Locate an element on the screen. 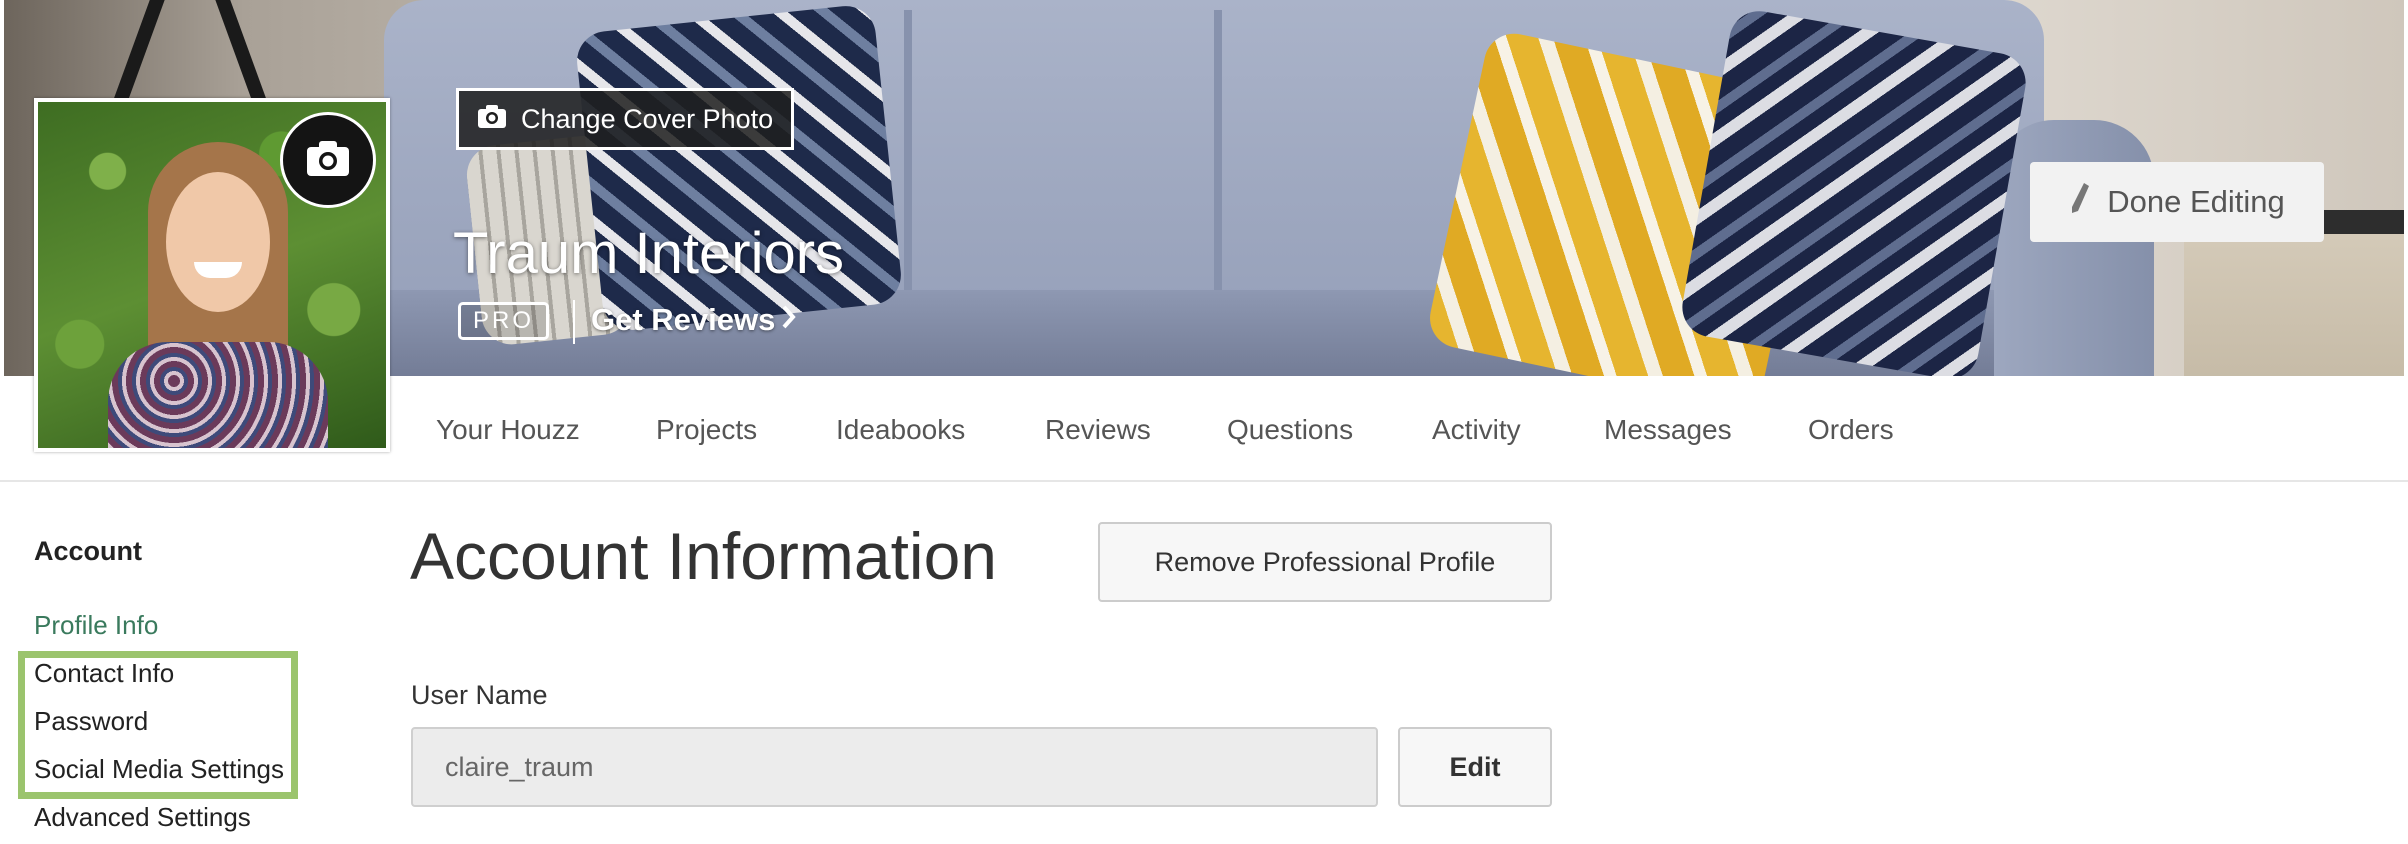 This screenshot has width=2408, height=844. done-editing-button: Done Editing is located at coordinates (2177, 202).